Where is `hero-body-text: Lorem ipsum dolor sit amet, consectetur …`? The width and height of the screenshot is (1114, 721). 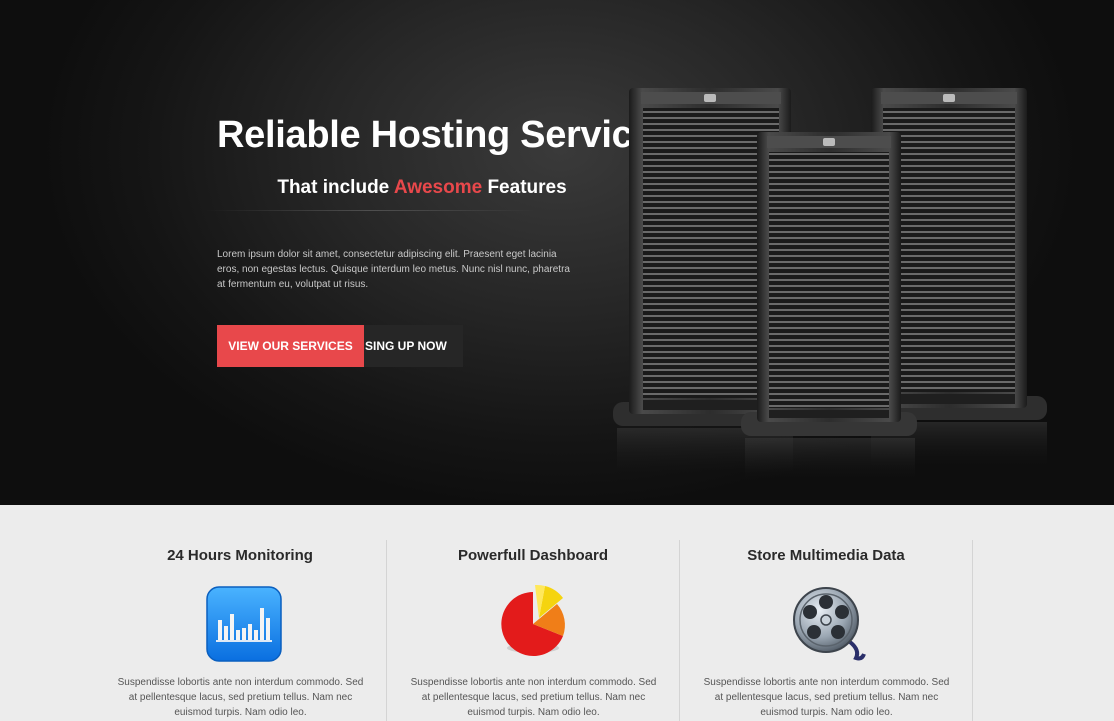 hero-body-text: Lorem ipsum dolor sit amet, consectetur … is located at coordinates (393, 269).